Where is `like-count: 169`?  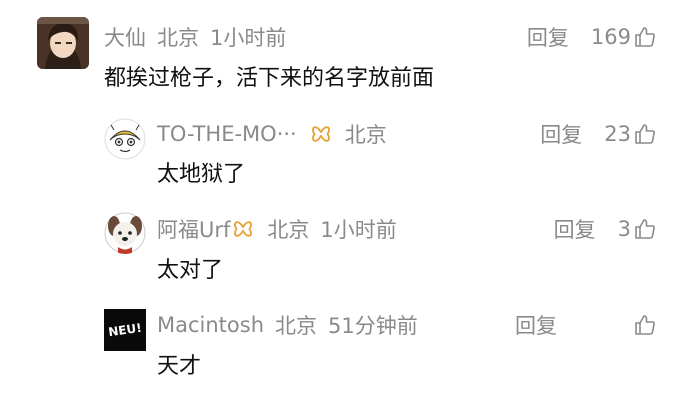
like-count: 169 is located at coordinates (610, 37).